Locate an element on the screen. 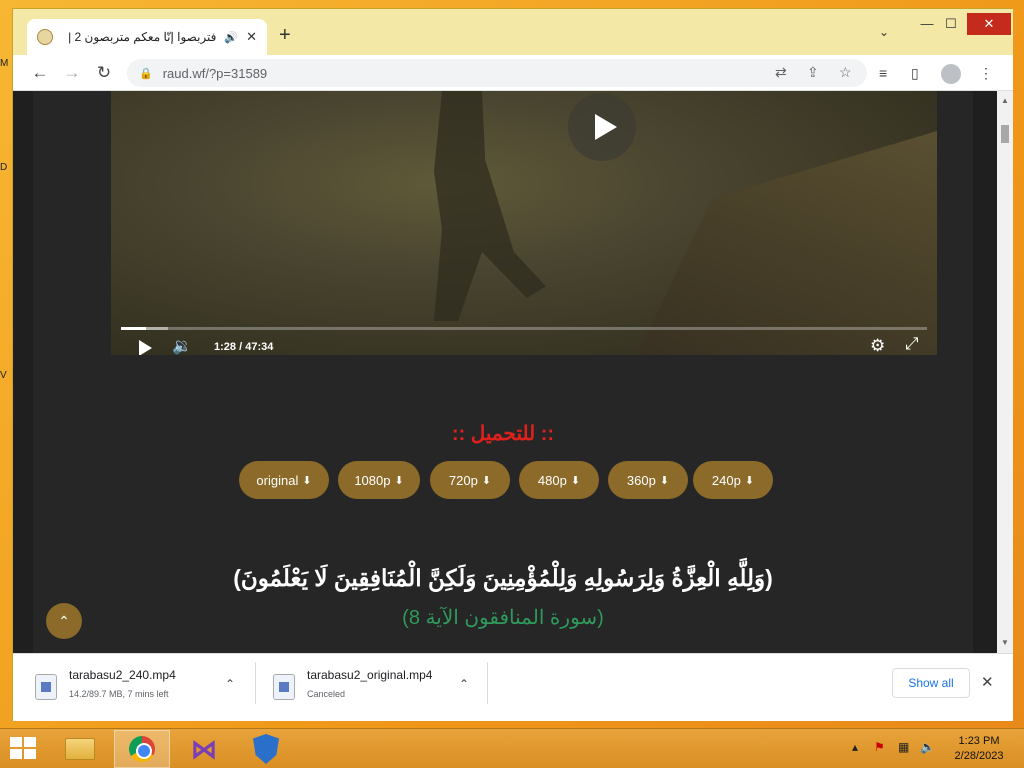 This screenshot has width=1024, height=768. scrollbar-thumb is located at coordinates (1005, 134).